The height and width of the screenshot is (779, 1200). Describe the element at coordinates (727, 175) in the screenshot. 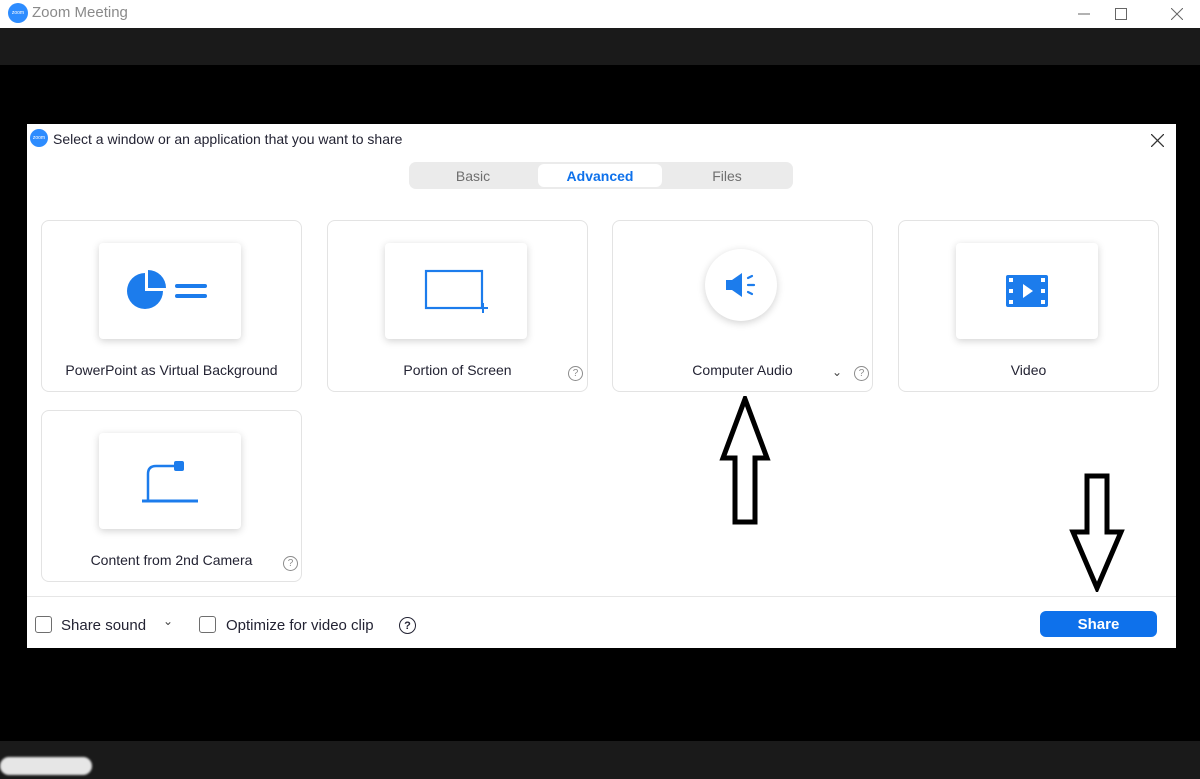

I see `tab-files: Files` at that location.